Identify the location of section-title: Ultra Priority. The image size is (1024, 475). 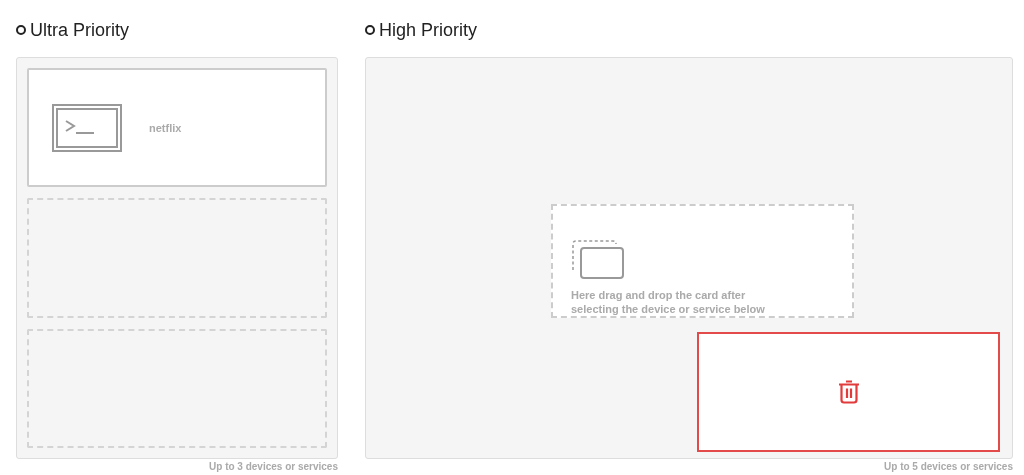
(79, 30).